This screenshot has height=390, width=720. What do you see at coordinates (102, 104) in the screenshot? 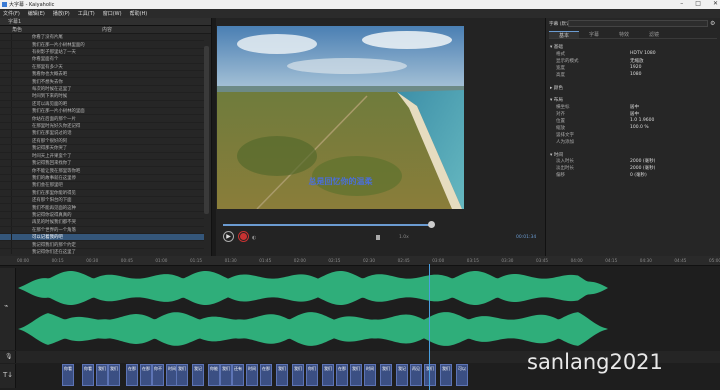
I see `list-item: 还可以再见面的吧` at bounding box center [102, 104].